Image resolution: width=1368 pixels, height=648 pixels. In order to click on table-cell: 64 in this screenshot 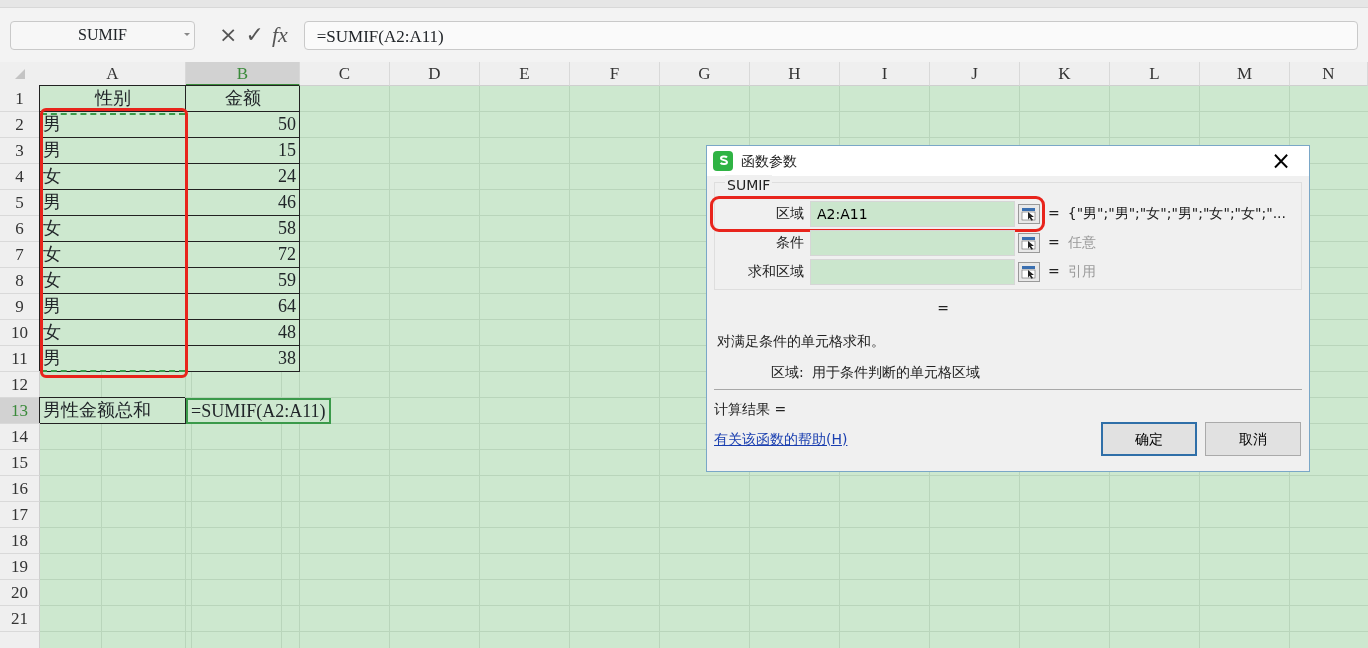, I will do `click(243, 307)`.